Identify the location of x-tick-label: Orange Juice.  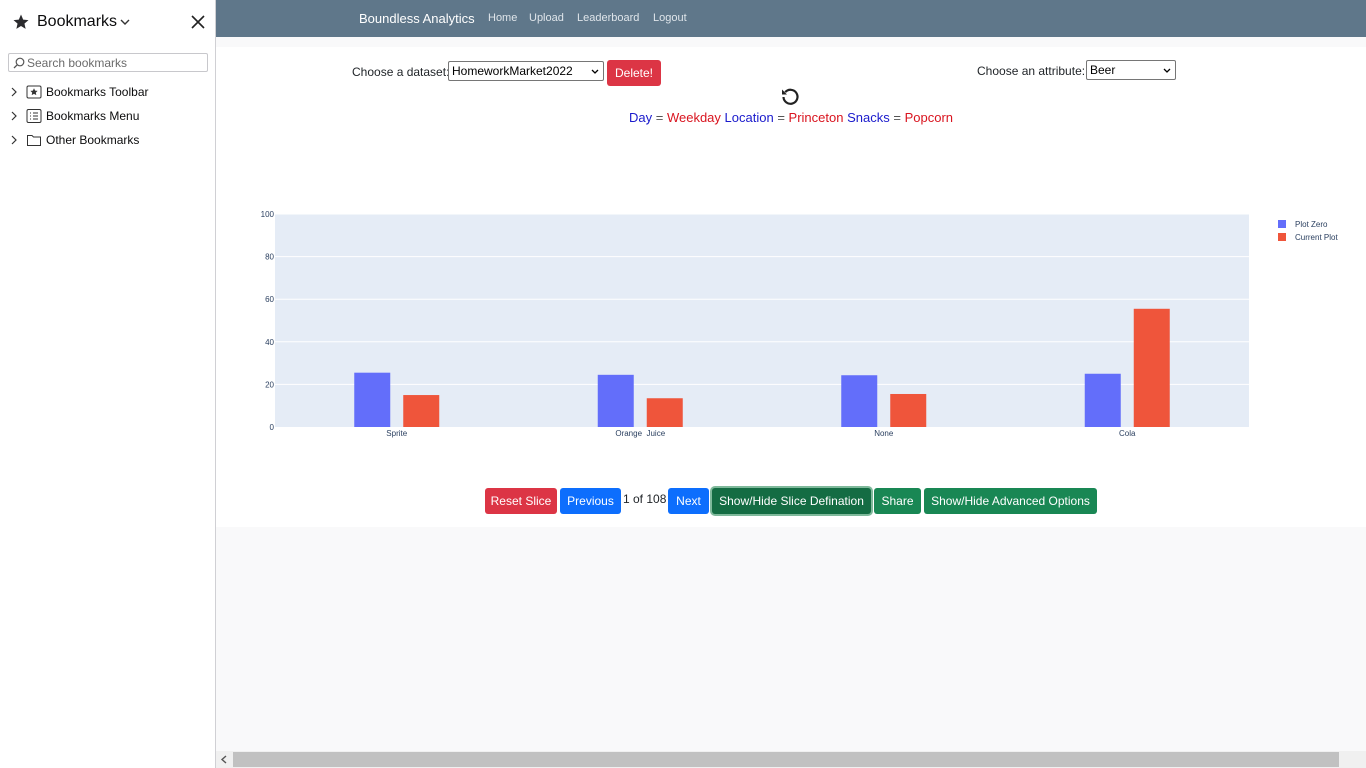
(640, 433).